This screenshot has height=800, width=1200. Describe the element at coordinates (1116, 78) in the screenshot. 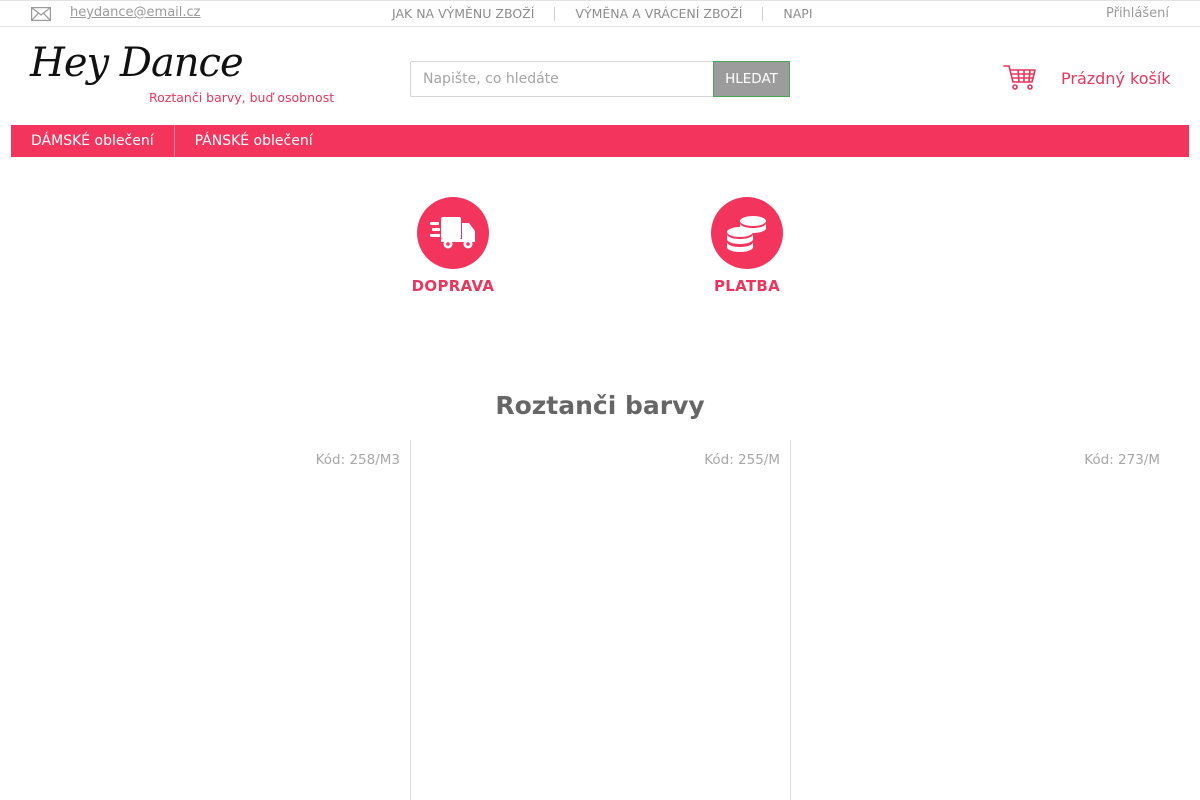

I see `cart-label: Prázdný košík` at that location.